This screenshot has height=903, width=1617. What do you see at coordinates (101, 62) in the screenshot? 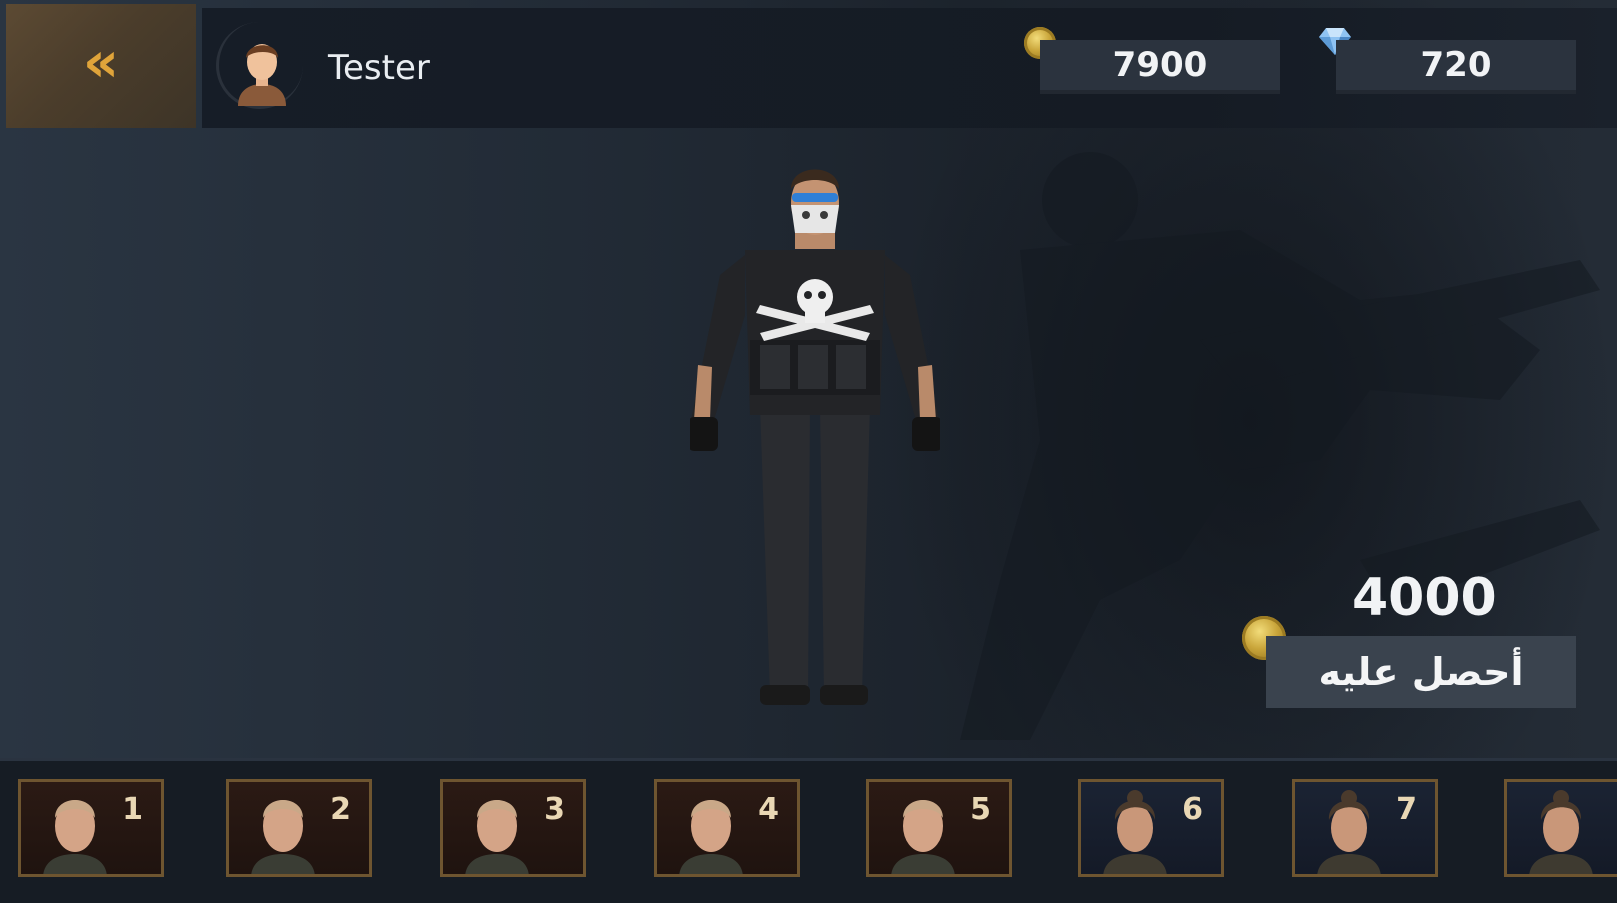
I see `double-chevron-left-icon: «` at bounding box center [101, 62].